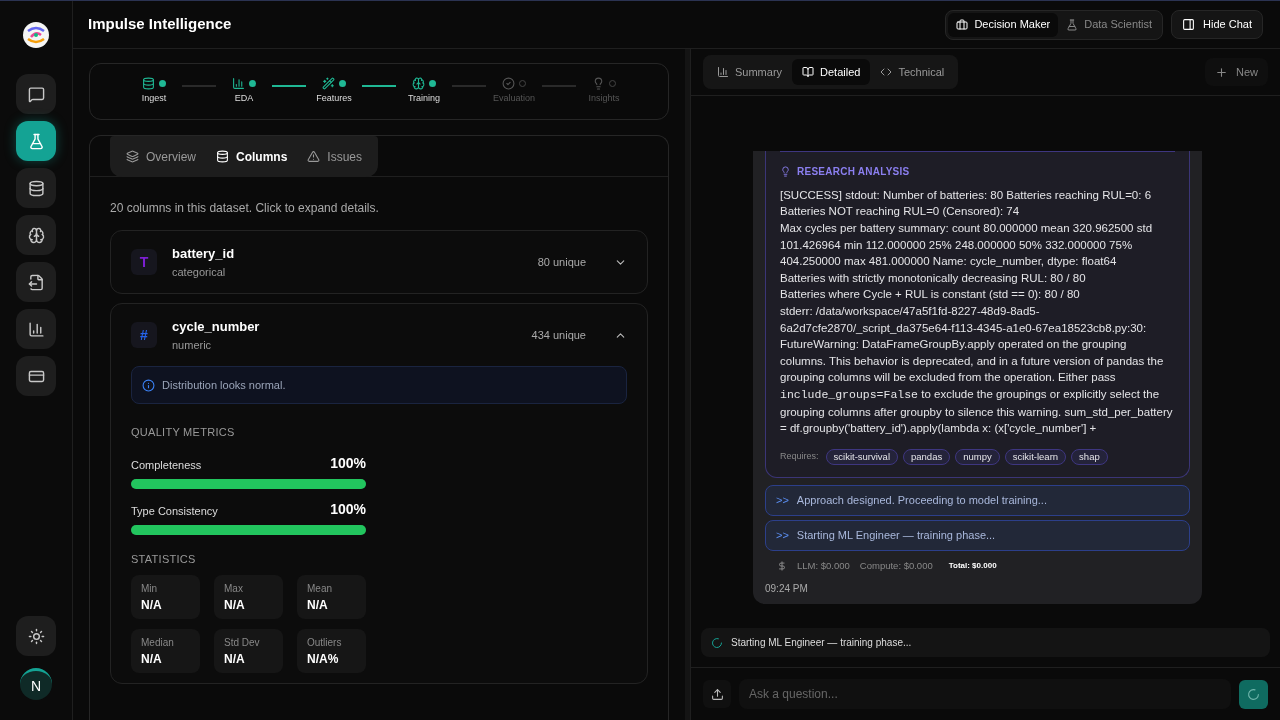  What do you see at coordinates (244, 99) in the screenshot?
I see `pipeline-step: EDA` at bounding box center [244, 99].